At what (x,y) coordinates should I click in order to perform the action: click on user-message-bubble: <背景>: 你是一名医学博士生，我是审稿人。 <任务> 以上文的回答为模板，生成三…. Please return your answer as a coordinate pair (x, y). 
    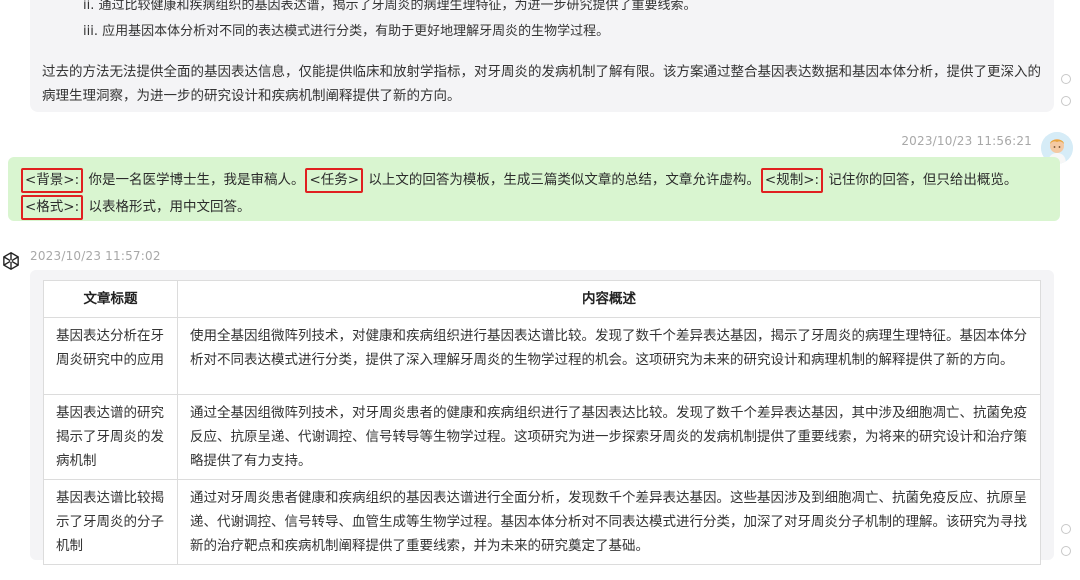
    Looking at the image, I should click on (534, 189).